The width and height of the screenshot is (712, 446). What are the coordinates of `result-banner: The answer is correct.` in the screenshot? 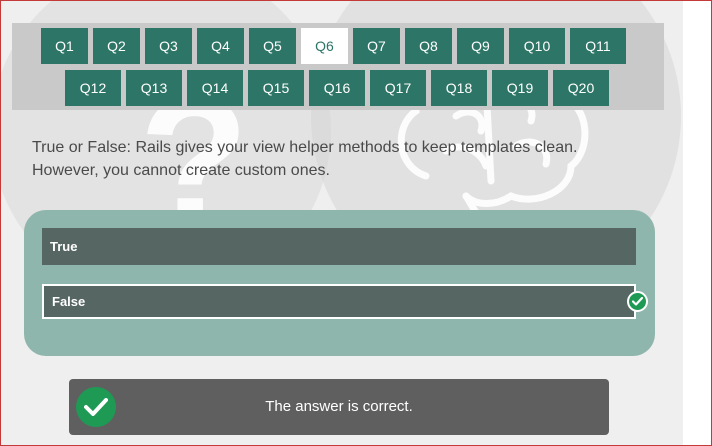 It's located at (339, 407).